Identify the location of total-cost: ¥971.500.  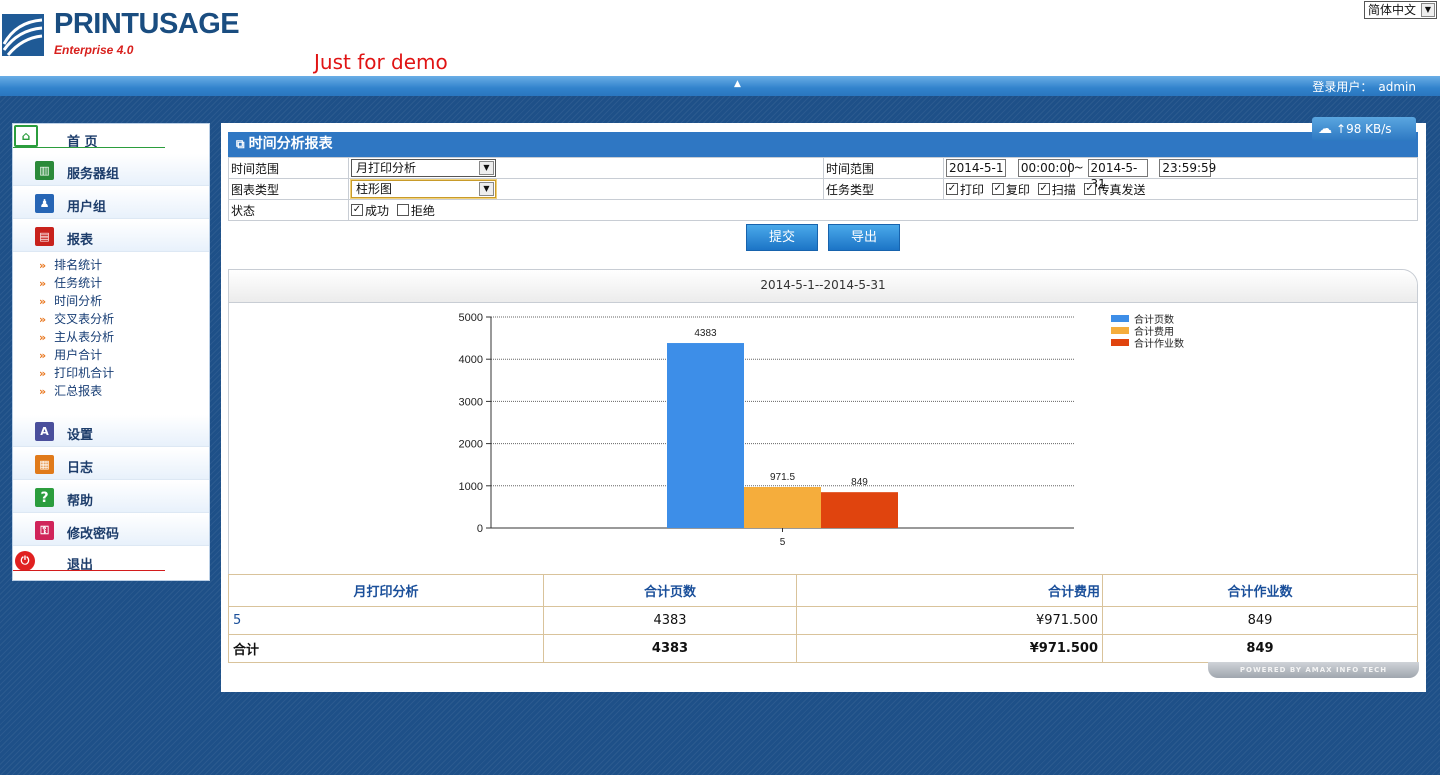
(949, 648).